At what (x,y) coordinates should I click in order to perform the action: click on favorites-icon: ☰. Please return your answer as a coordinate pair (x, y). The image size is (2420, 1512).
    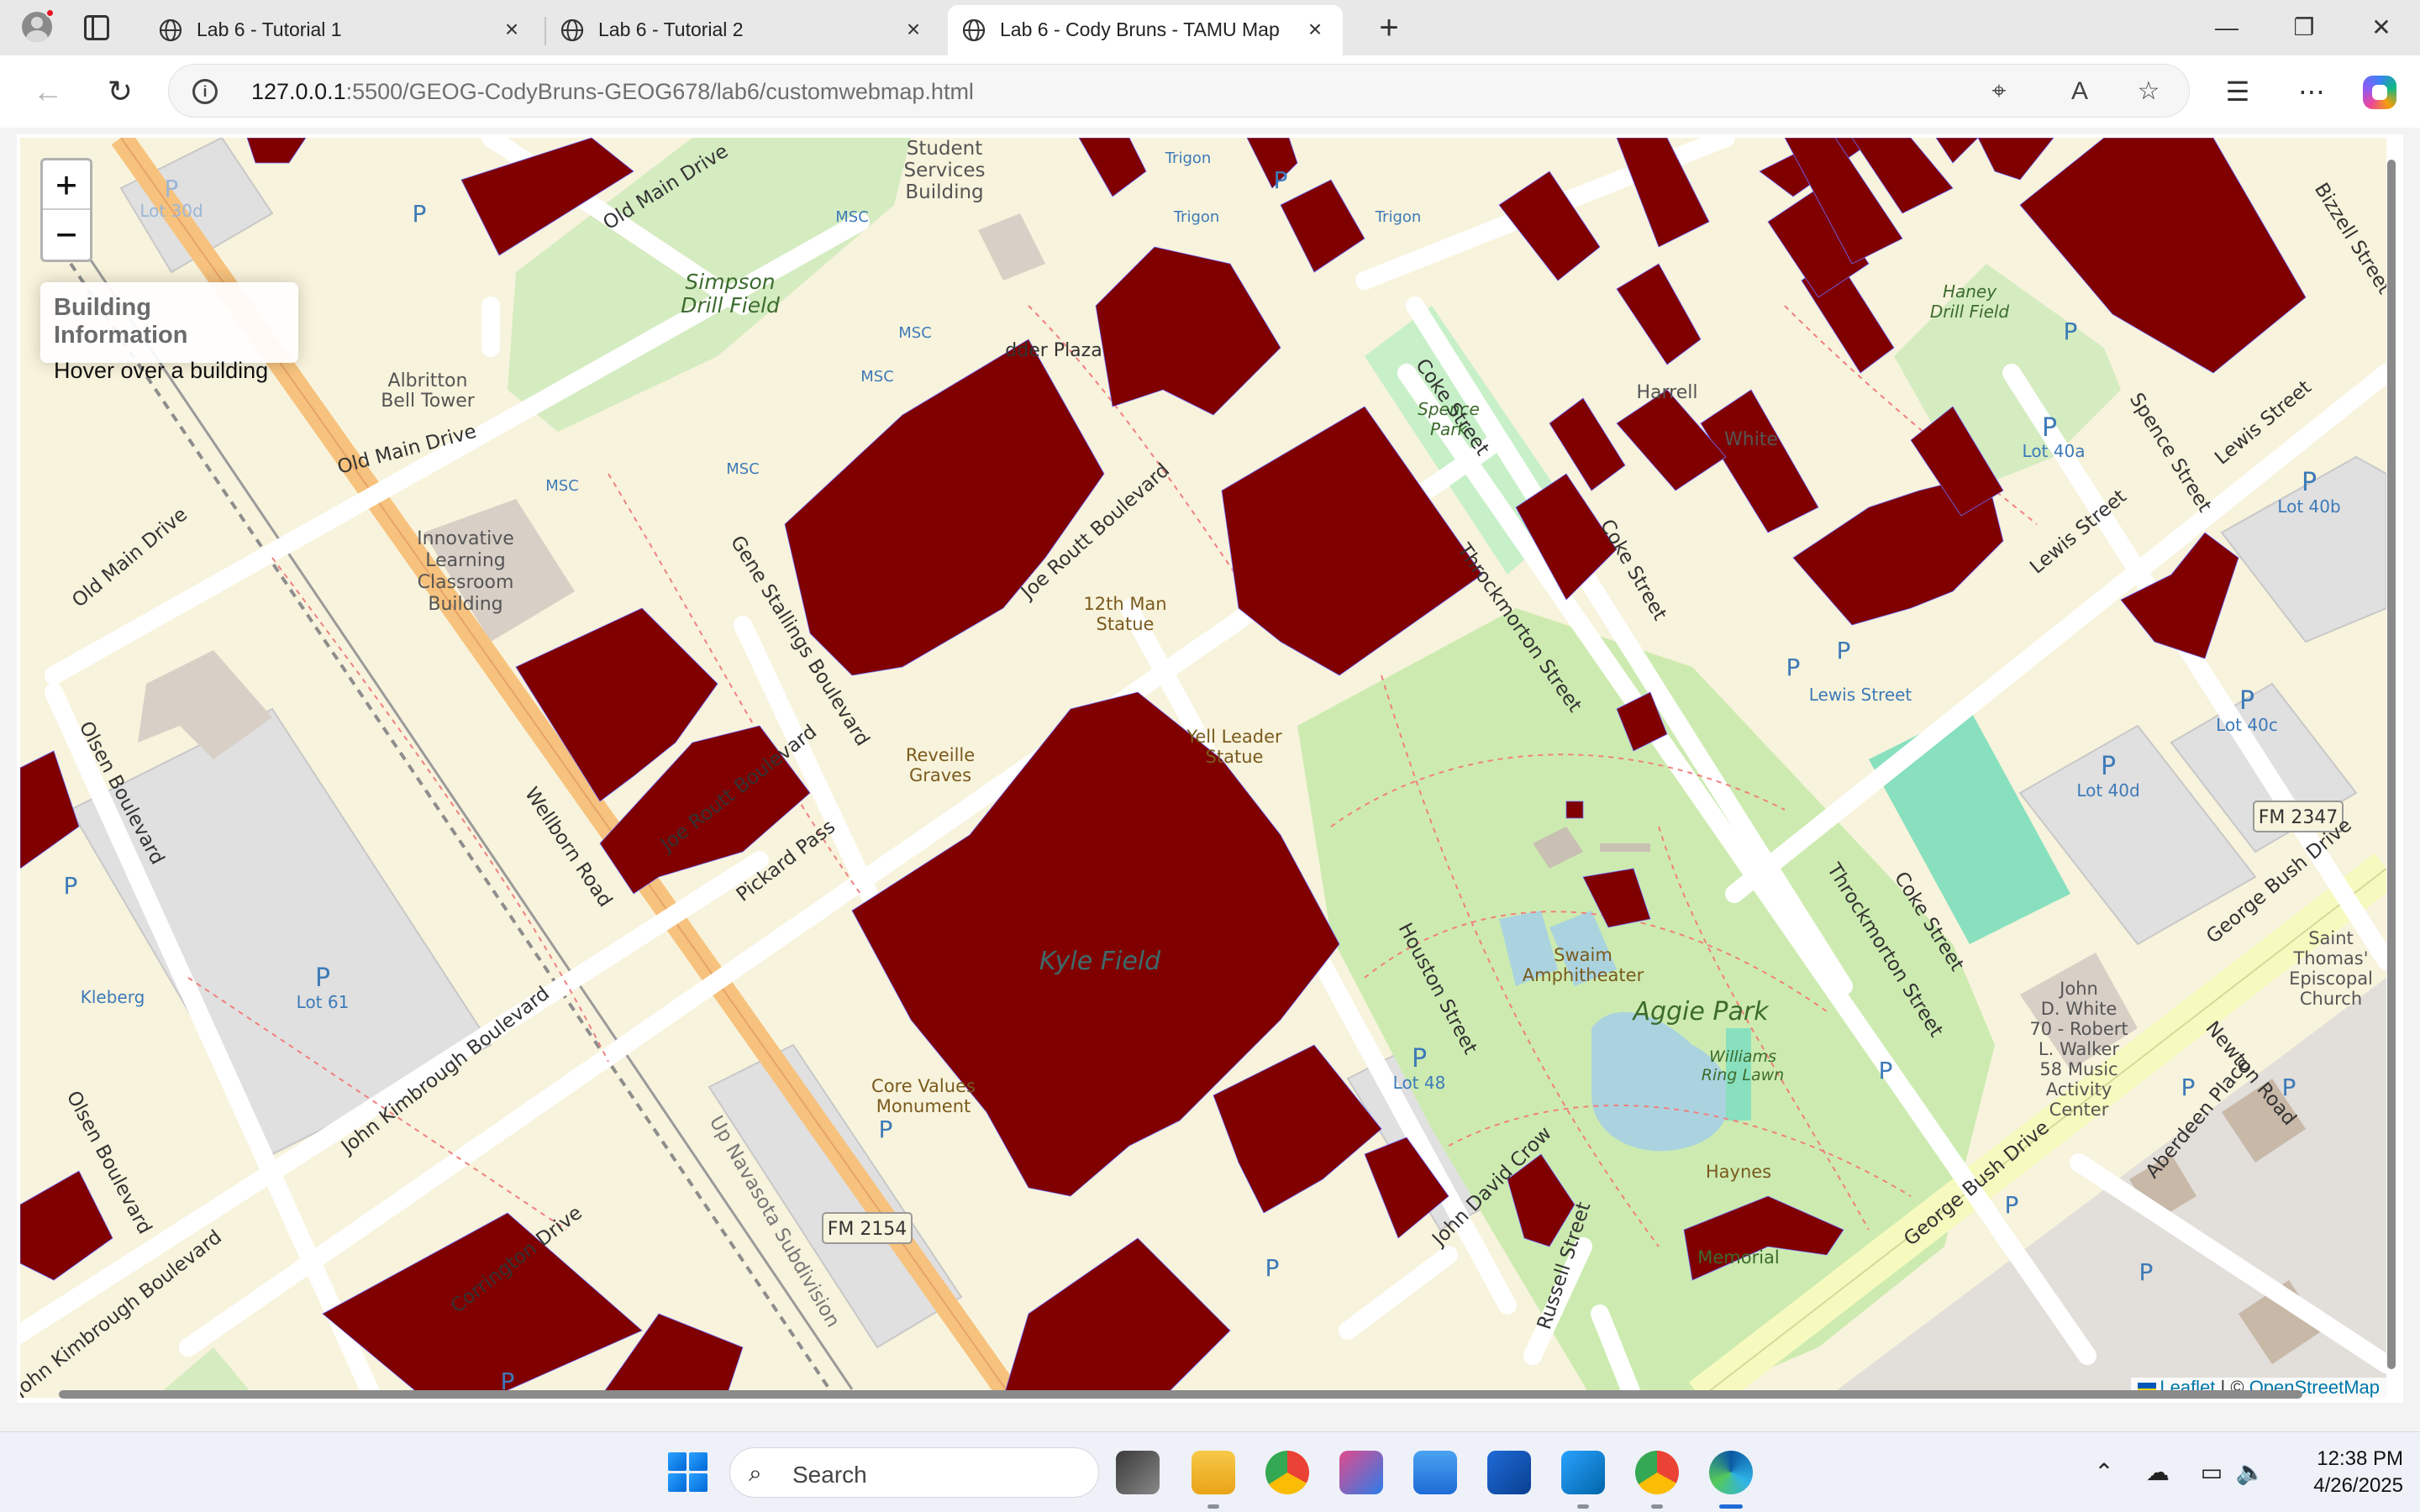
    Looking at the image, I should click on (2237, 91).